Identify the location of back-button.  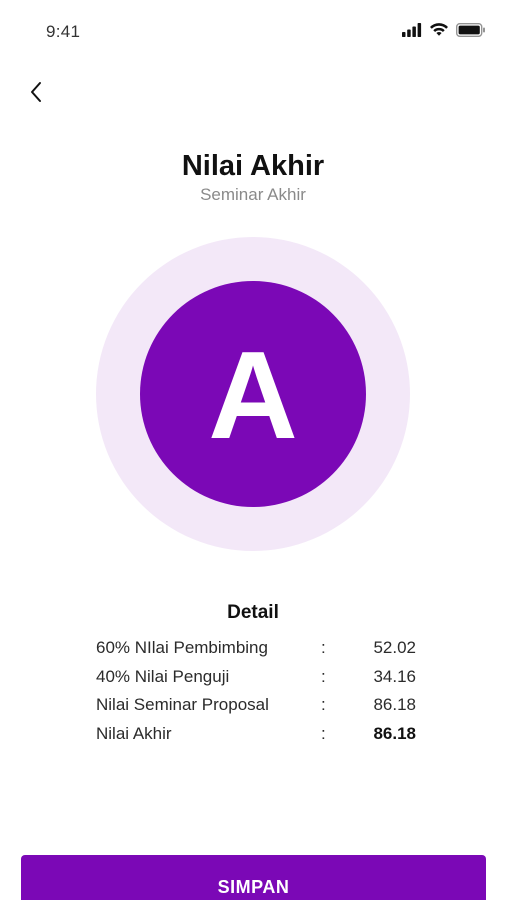
(36, 94).